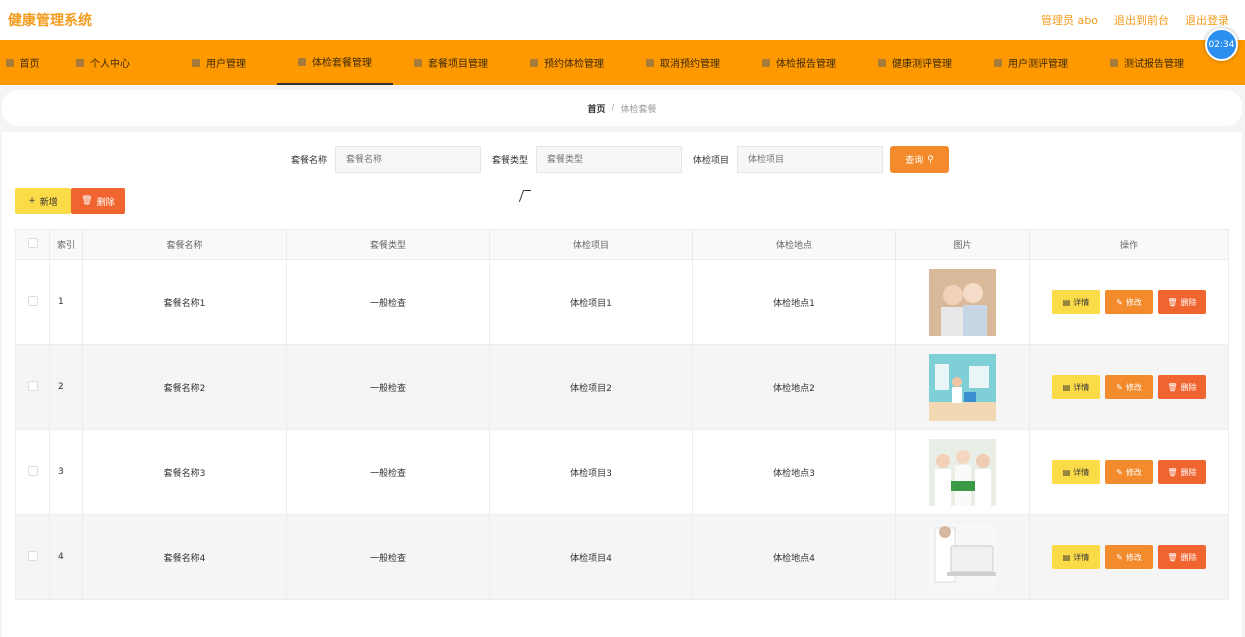  Describe the element at coordinates (80, 62) in the screenshot. I see `user-icon` at that location.